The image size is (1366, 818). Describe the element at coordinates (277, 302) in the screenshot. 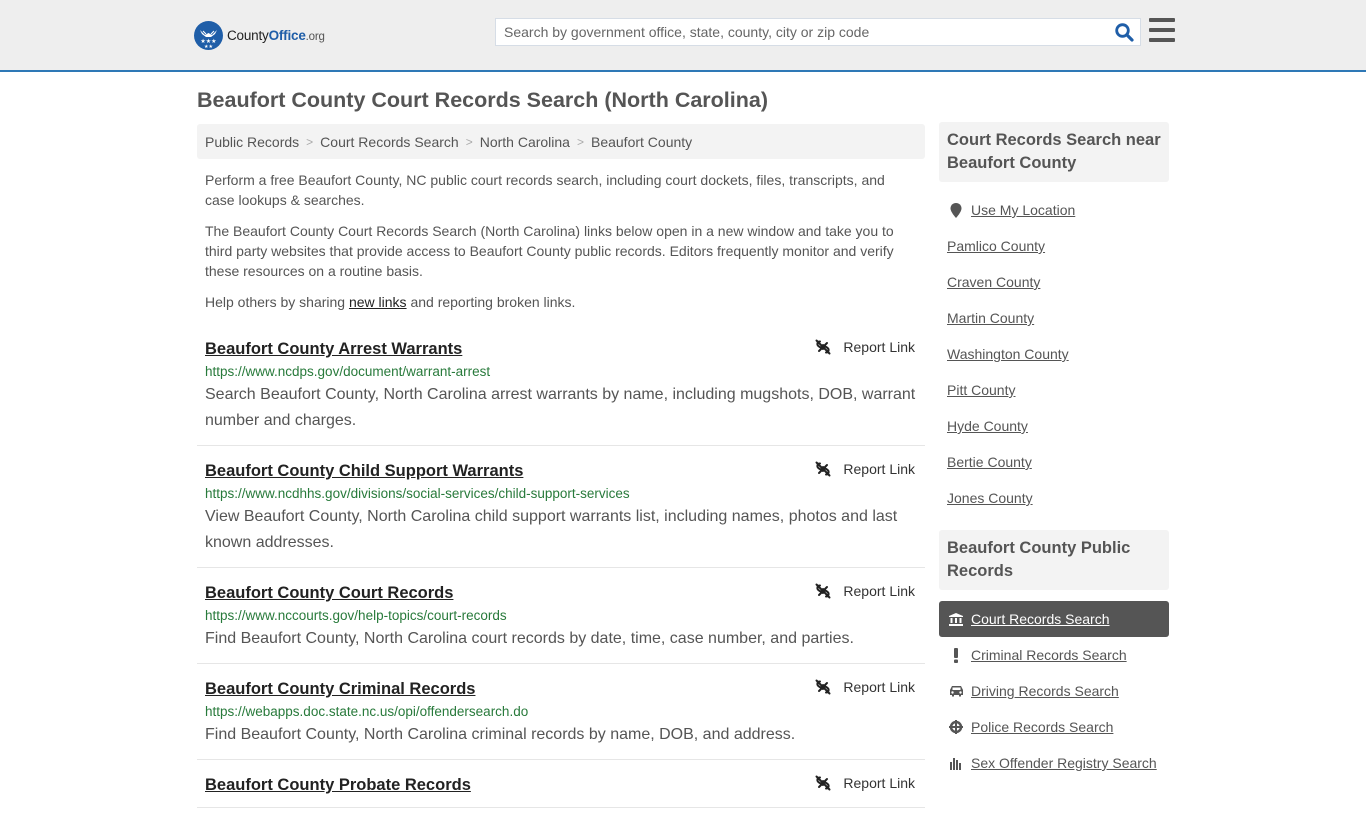

I see `help-text: Help others by sharing` at that location.